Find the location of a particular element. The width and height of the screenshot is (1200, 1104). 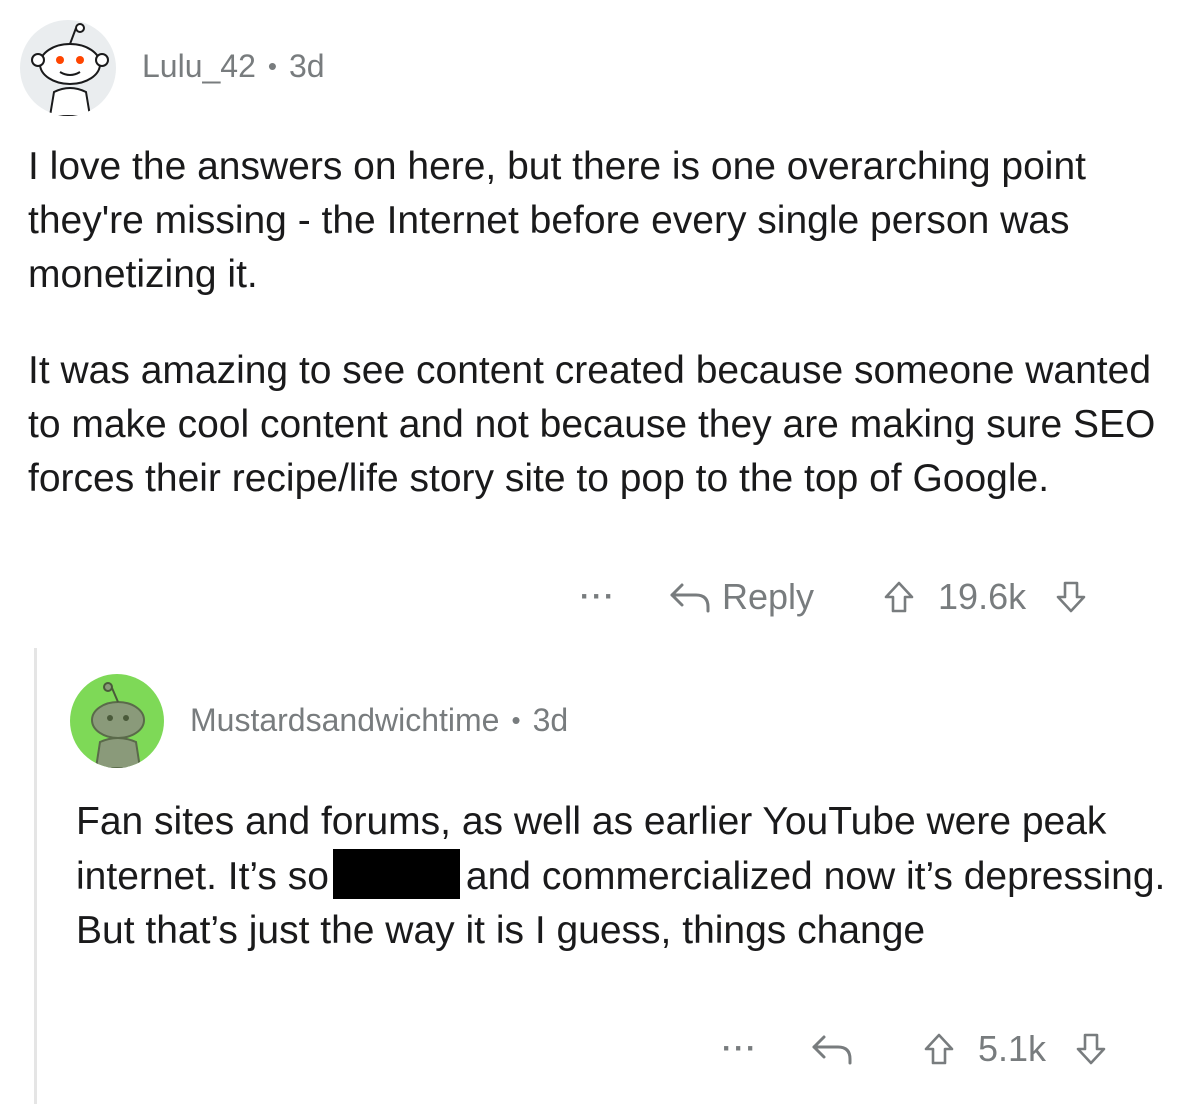

comment-actions: ··· Reply 19.6k is located at coordinates (834, 597).